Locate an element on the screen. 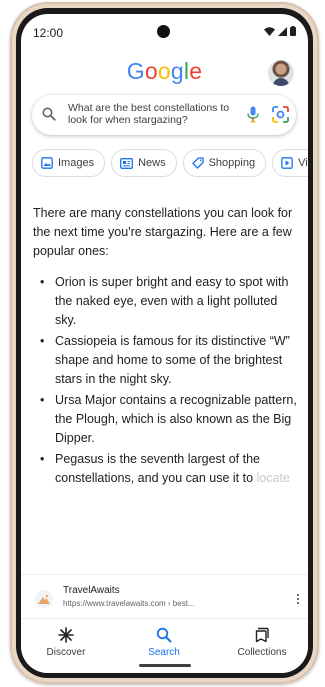 Image resolution: width=325 pixels, height=687 pixels. chip-news: News is located at coordinates (144, 163).